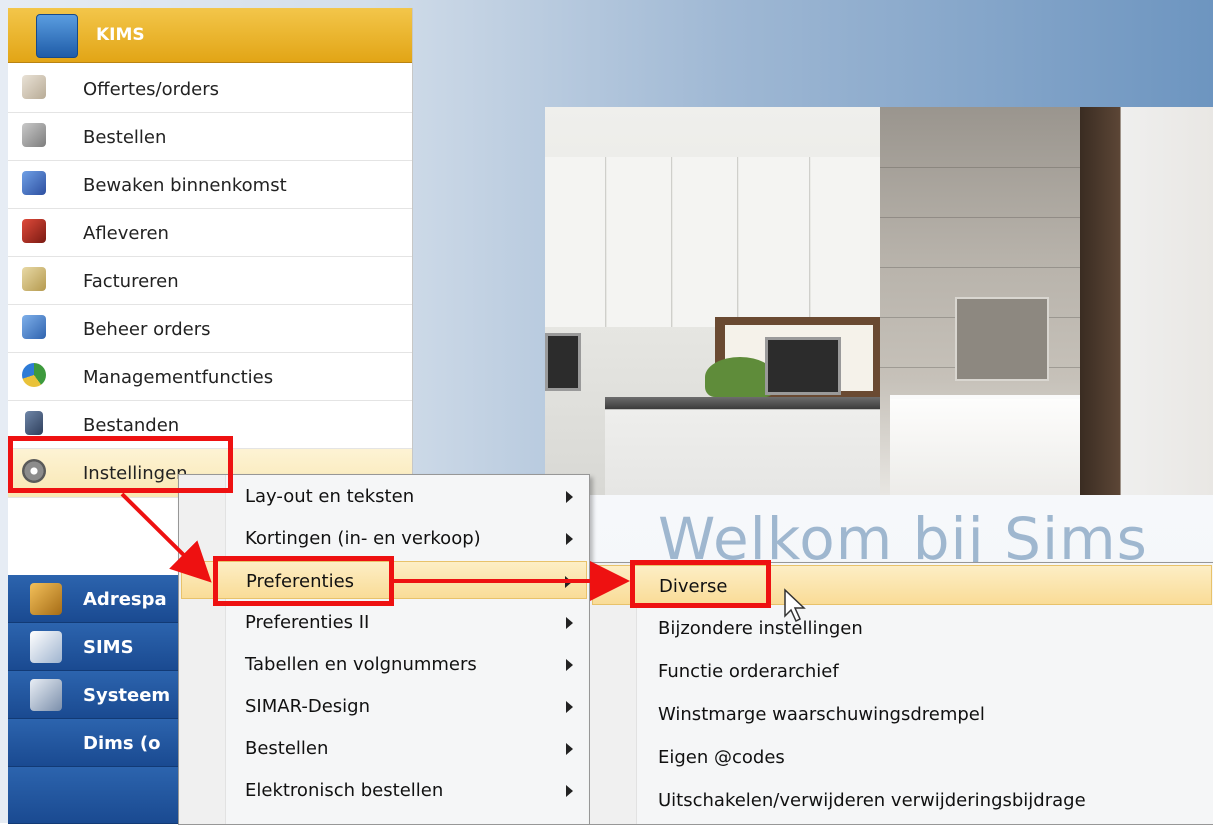 The width and height of the screenshot is (1213, 825). What do you see at coordinates (178, 377) in the screenshot?
I see `nav-item-label: Managementfuncties` at bounding box center [178, 377].